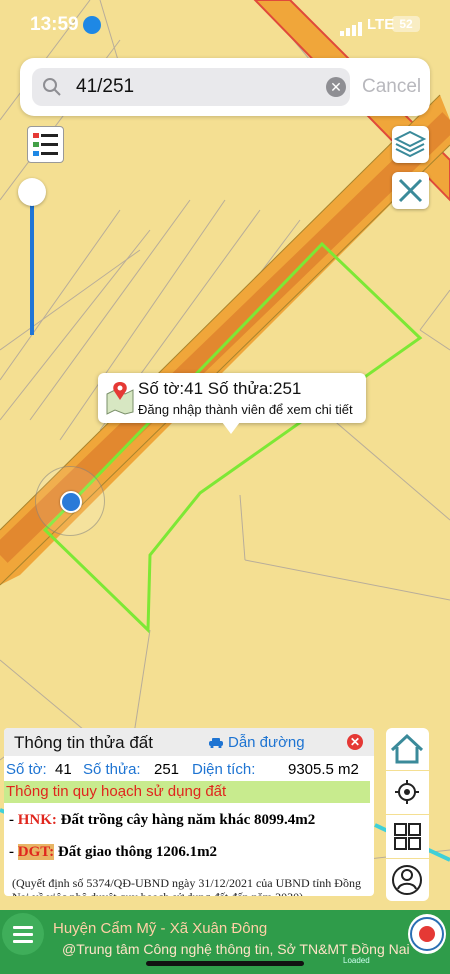 Image resolution: width=450 pixels, height=974 pixels. I want to click on search-bar: ✕ Cancel, so click(225, 87).